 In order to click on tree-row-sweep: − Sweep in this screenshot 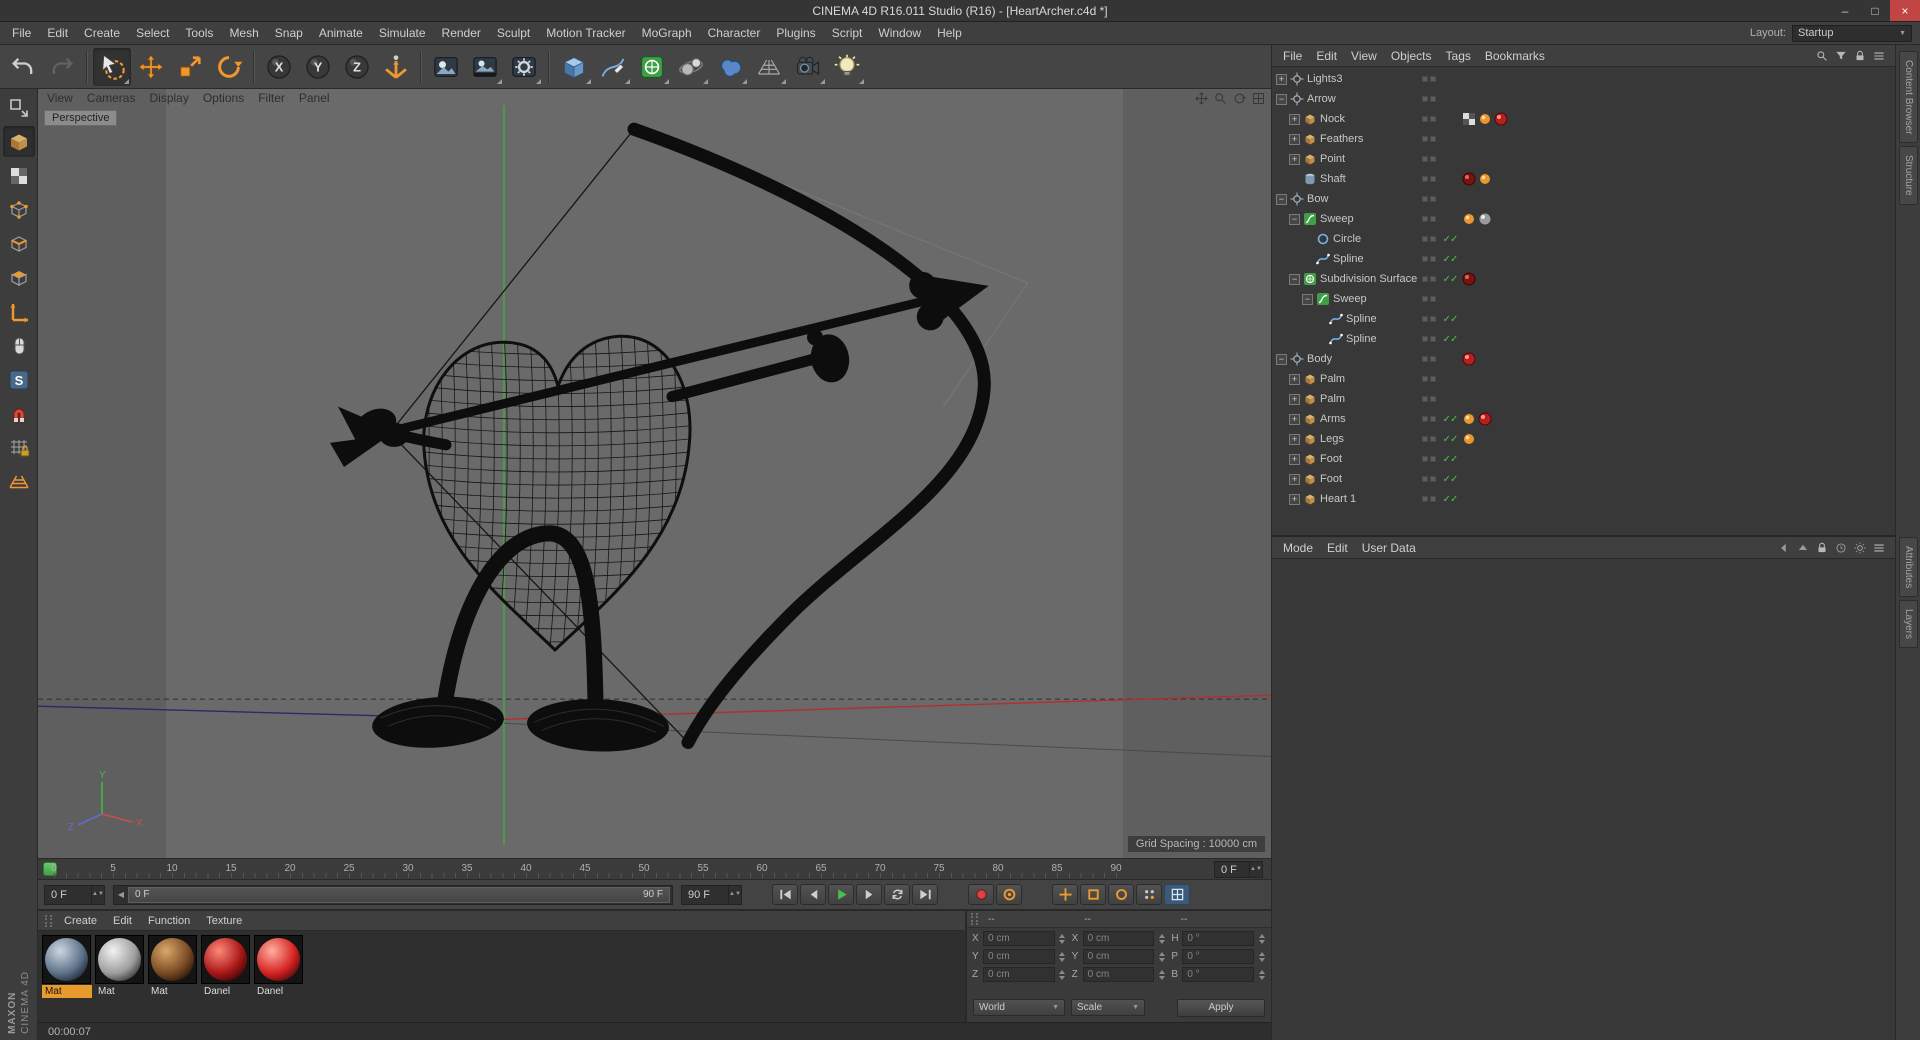, I will do `click(1583, 299)`.